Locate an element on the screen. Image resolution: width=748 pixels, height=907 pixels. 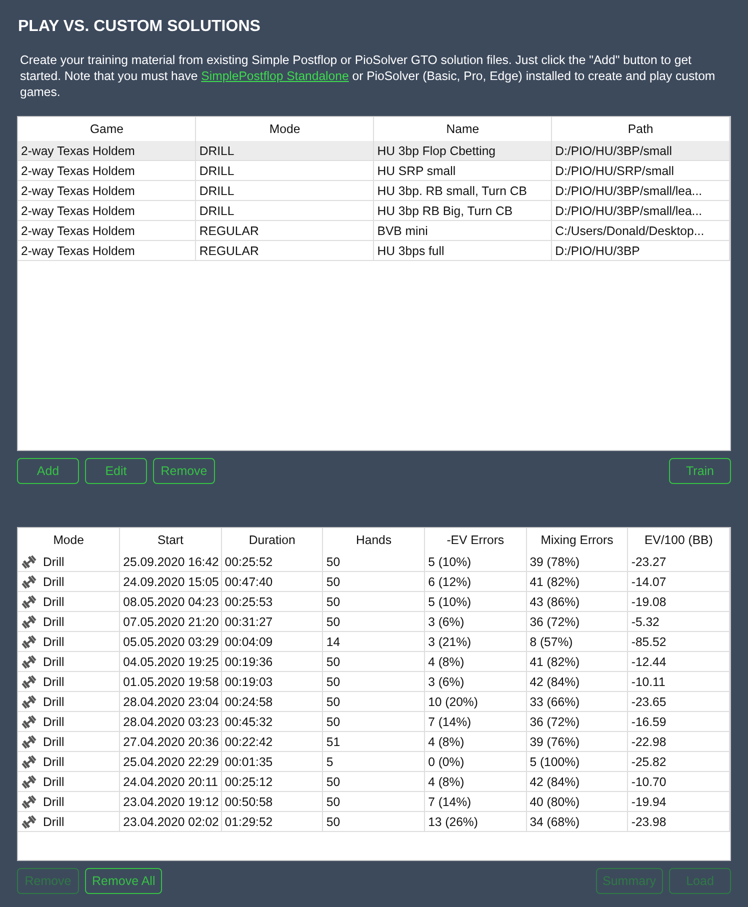
action-button: Remove All is located at coordinates (123, 881).